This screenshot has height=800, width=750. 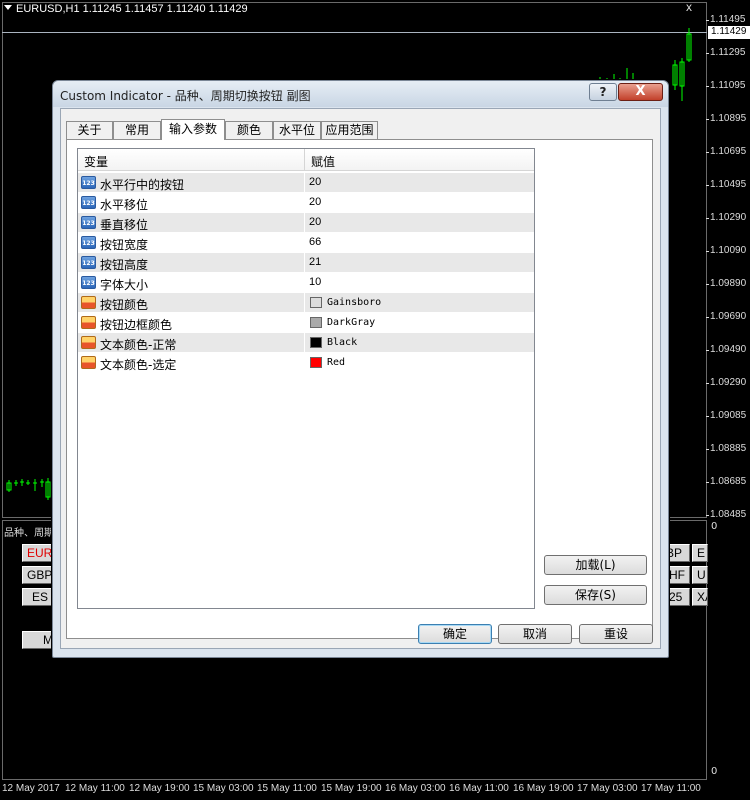 What do you see at coordinates (315, 282) in the screenshot?
I see `parameter-value: 10` at bounding box center [315, 282].